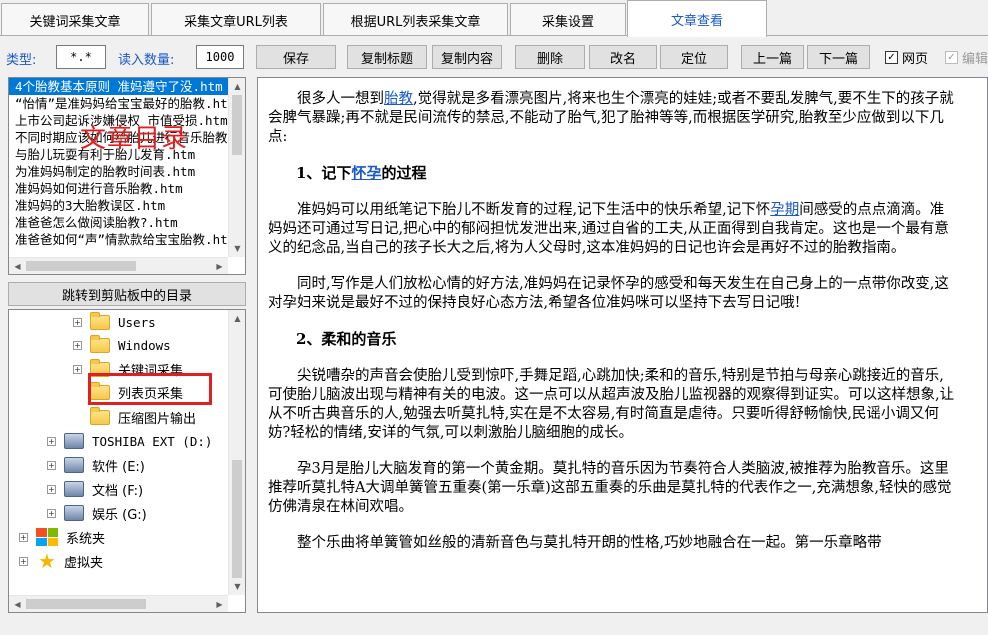 The height and width of the screenshot is (635, 988). Describe the element at coordinates (346, 339) in the screenshot. I see `article-heading: 2、柔和的音乐` at that location.